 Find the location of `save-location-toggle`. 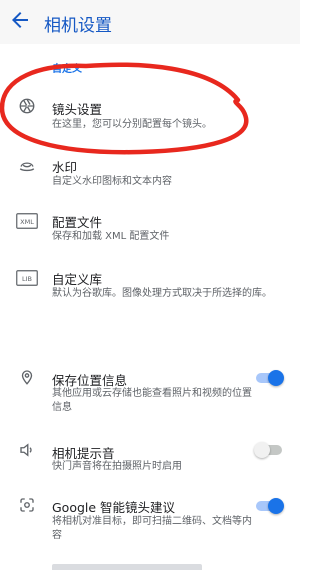

save-location-toggle is located at coordinates (269, 378).